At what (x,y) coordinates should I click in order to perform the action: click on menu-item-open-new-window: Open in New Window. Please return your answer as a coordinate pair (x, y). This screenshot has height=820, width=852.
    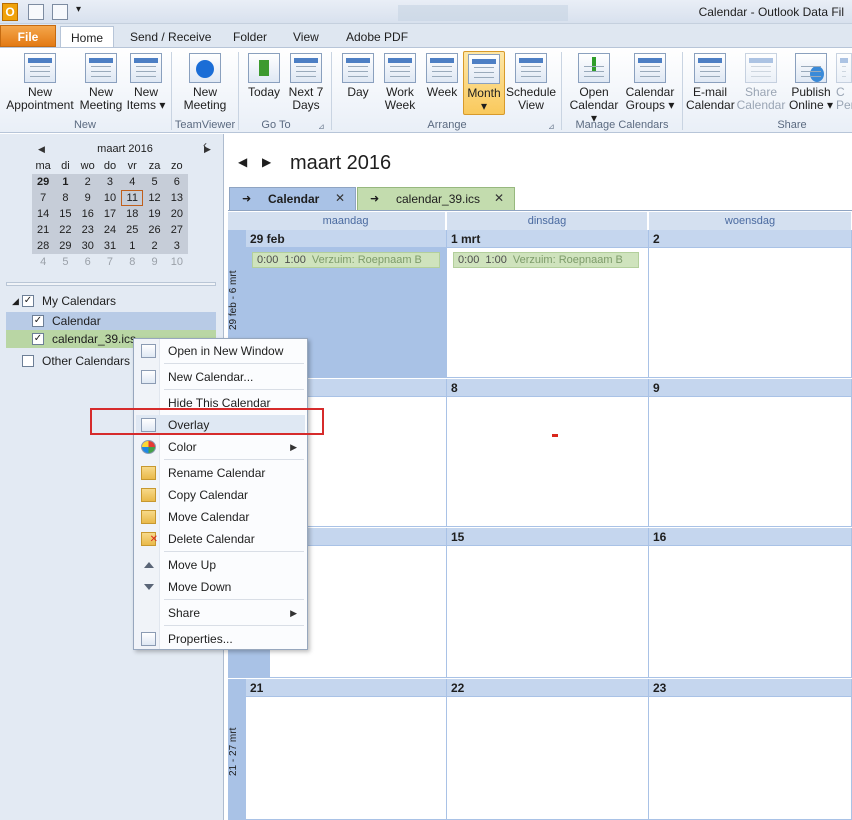
    Looking at the image, I should click on (220, 351).